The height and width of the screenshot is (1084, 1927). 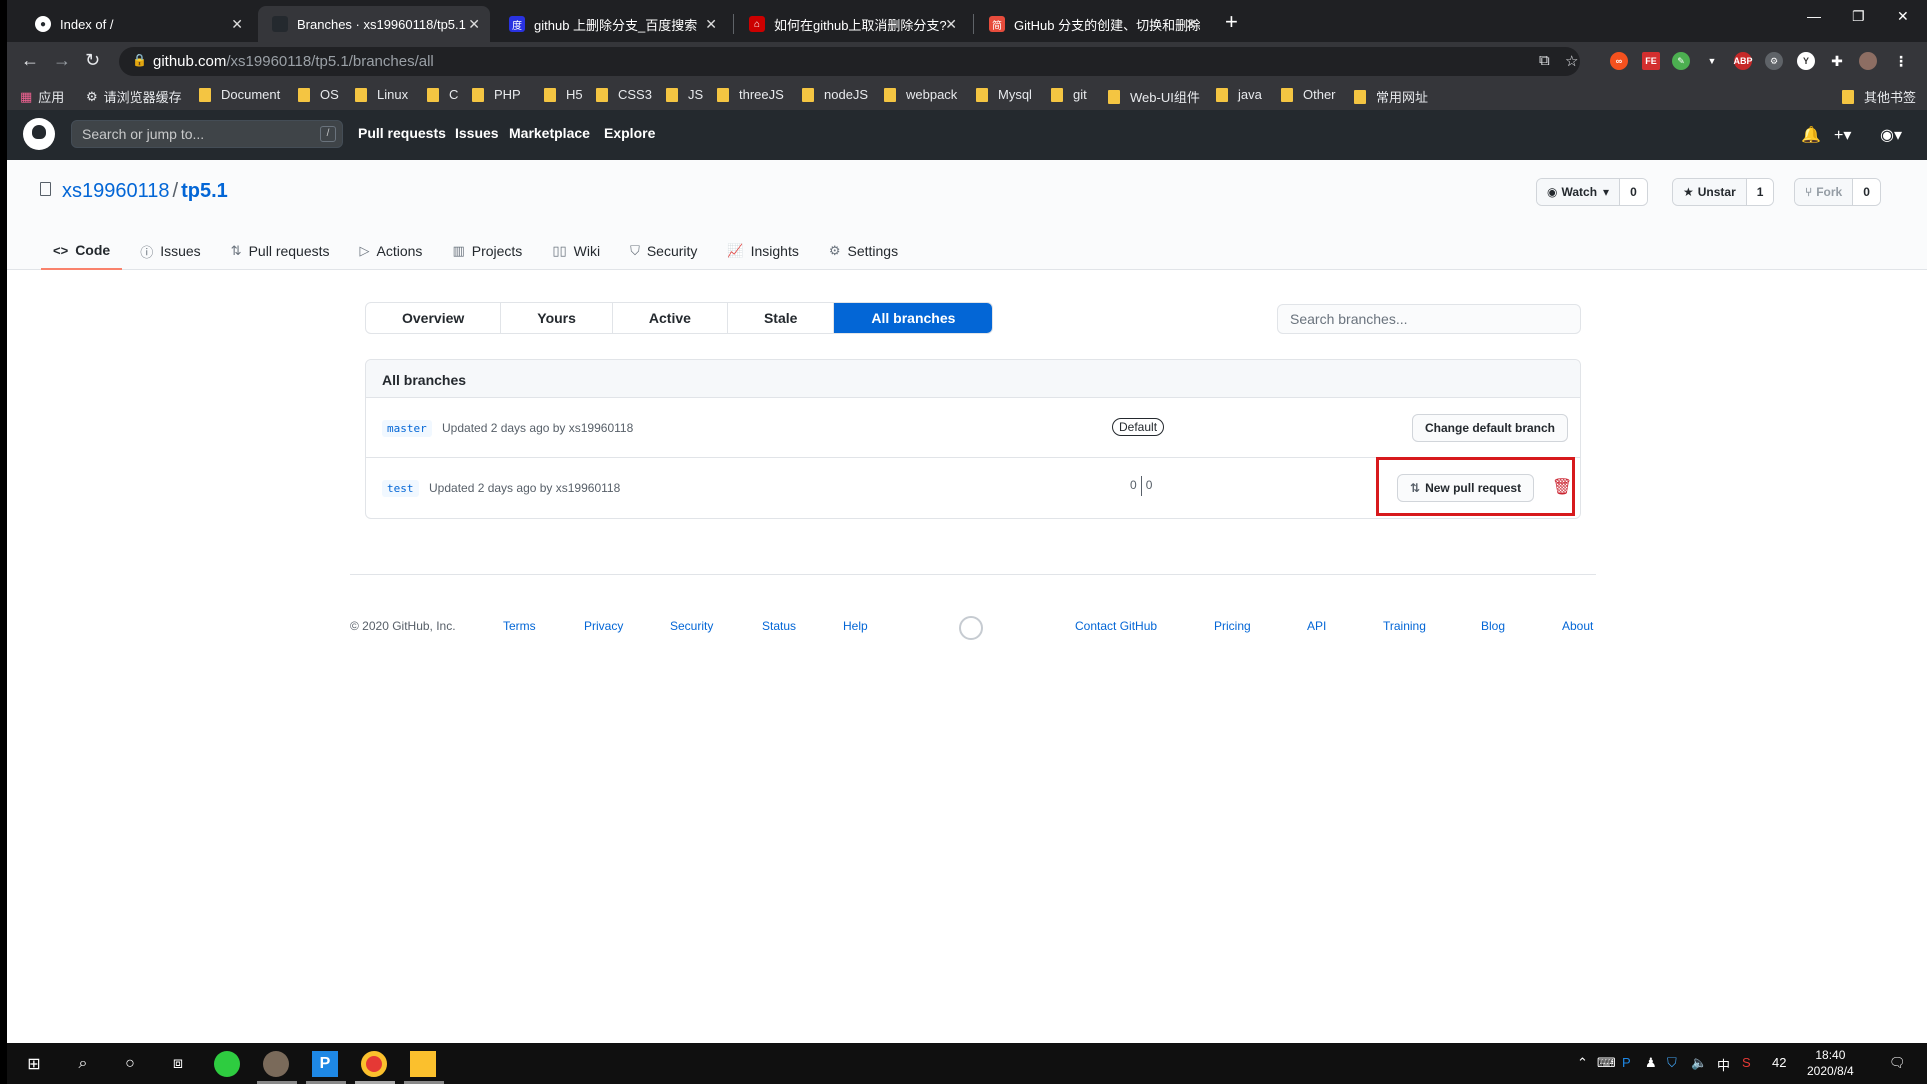 I want to click on create-new-icon: +▾, so click(x=1842, y=135).